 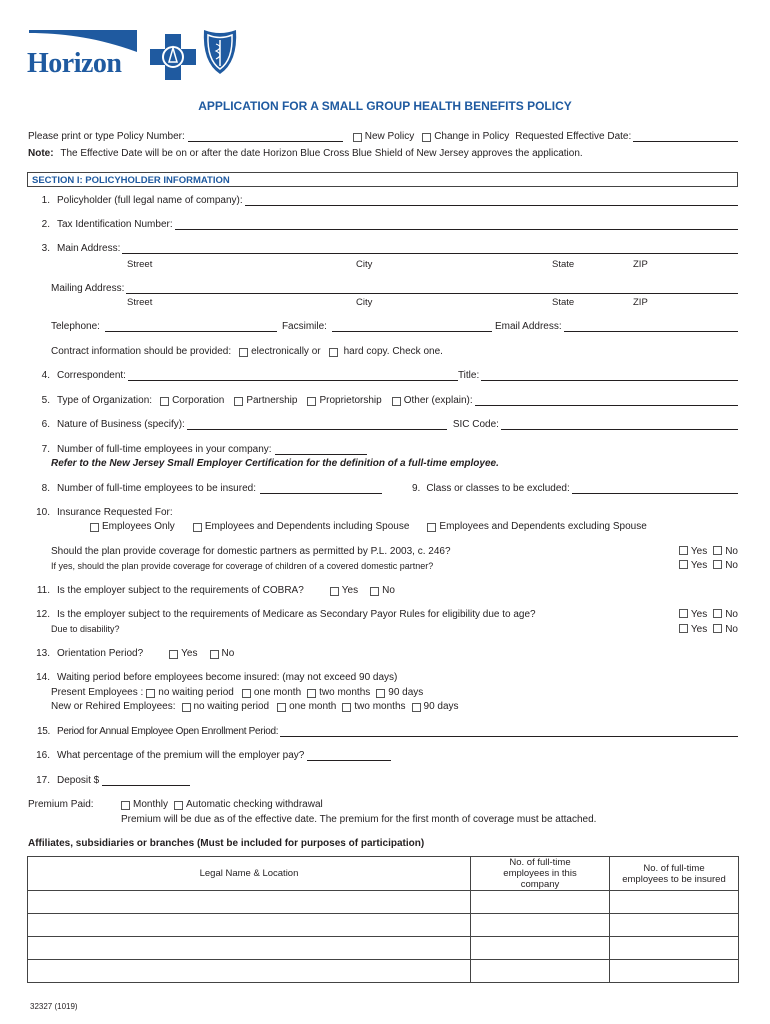 What do you see at coordinates (320, 489) in the screenshot?
I see `employees-insured-field` at bounding box center [320, 489].